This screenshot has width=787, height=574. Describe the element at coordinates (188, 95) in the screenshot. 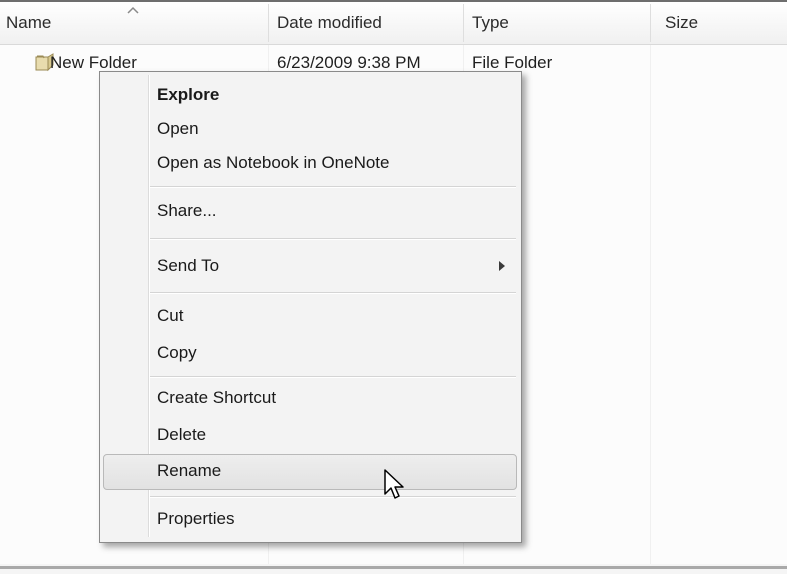

I see `menu-item-explore: Explore` at that location.